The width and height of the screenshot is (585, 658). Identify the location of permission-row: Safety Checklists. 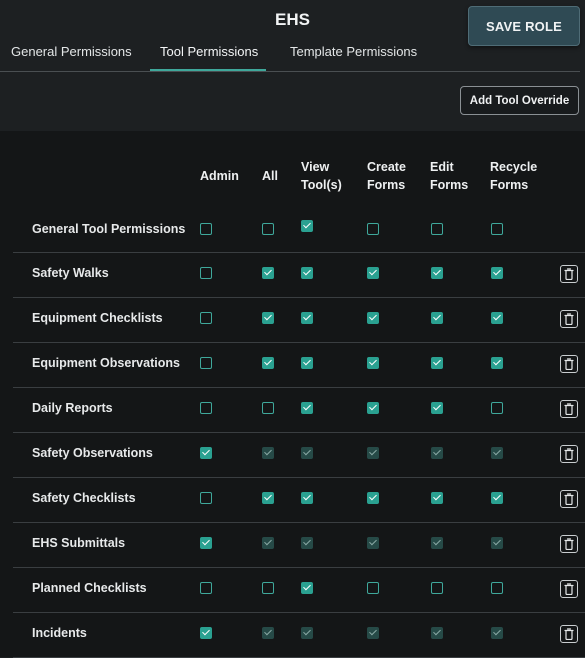
(299, 500).